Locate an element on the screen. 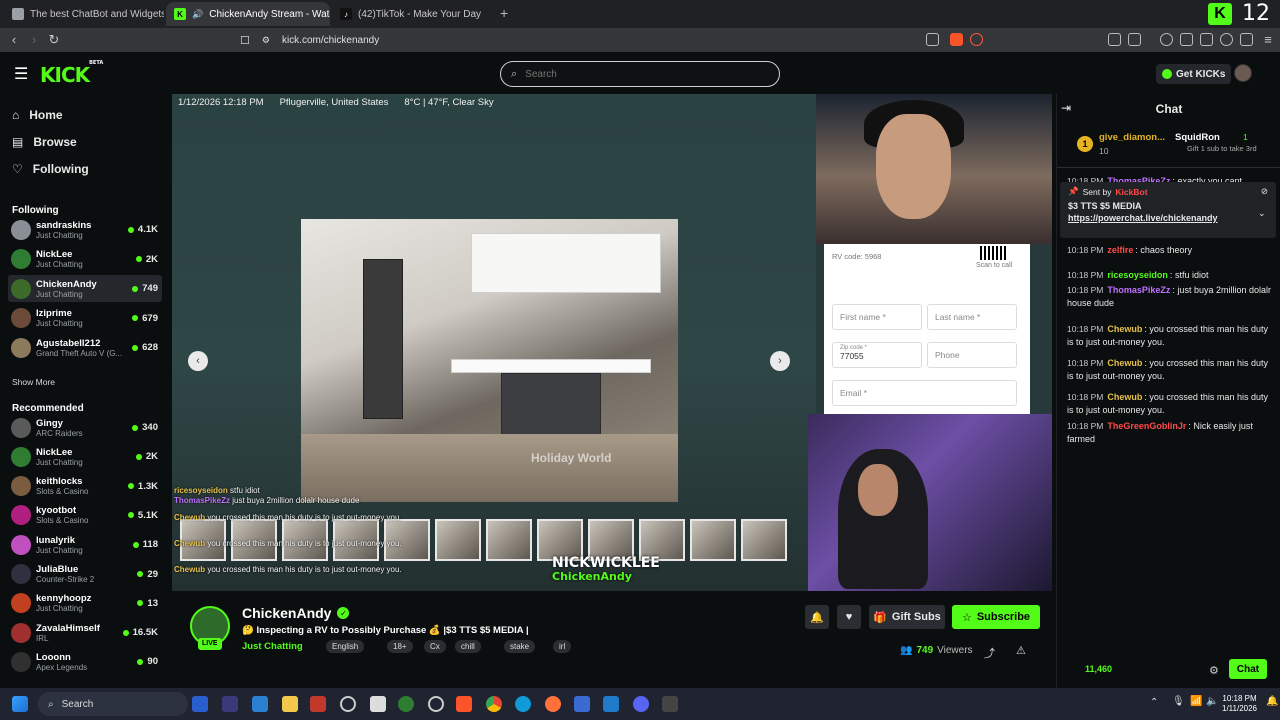 The width and height of the screenshot is (1280, 720). vscode-icon is located at coordinates (611, 704).